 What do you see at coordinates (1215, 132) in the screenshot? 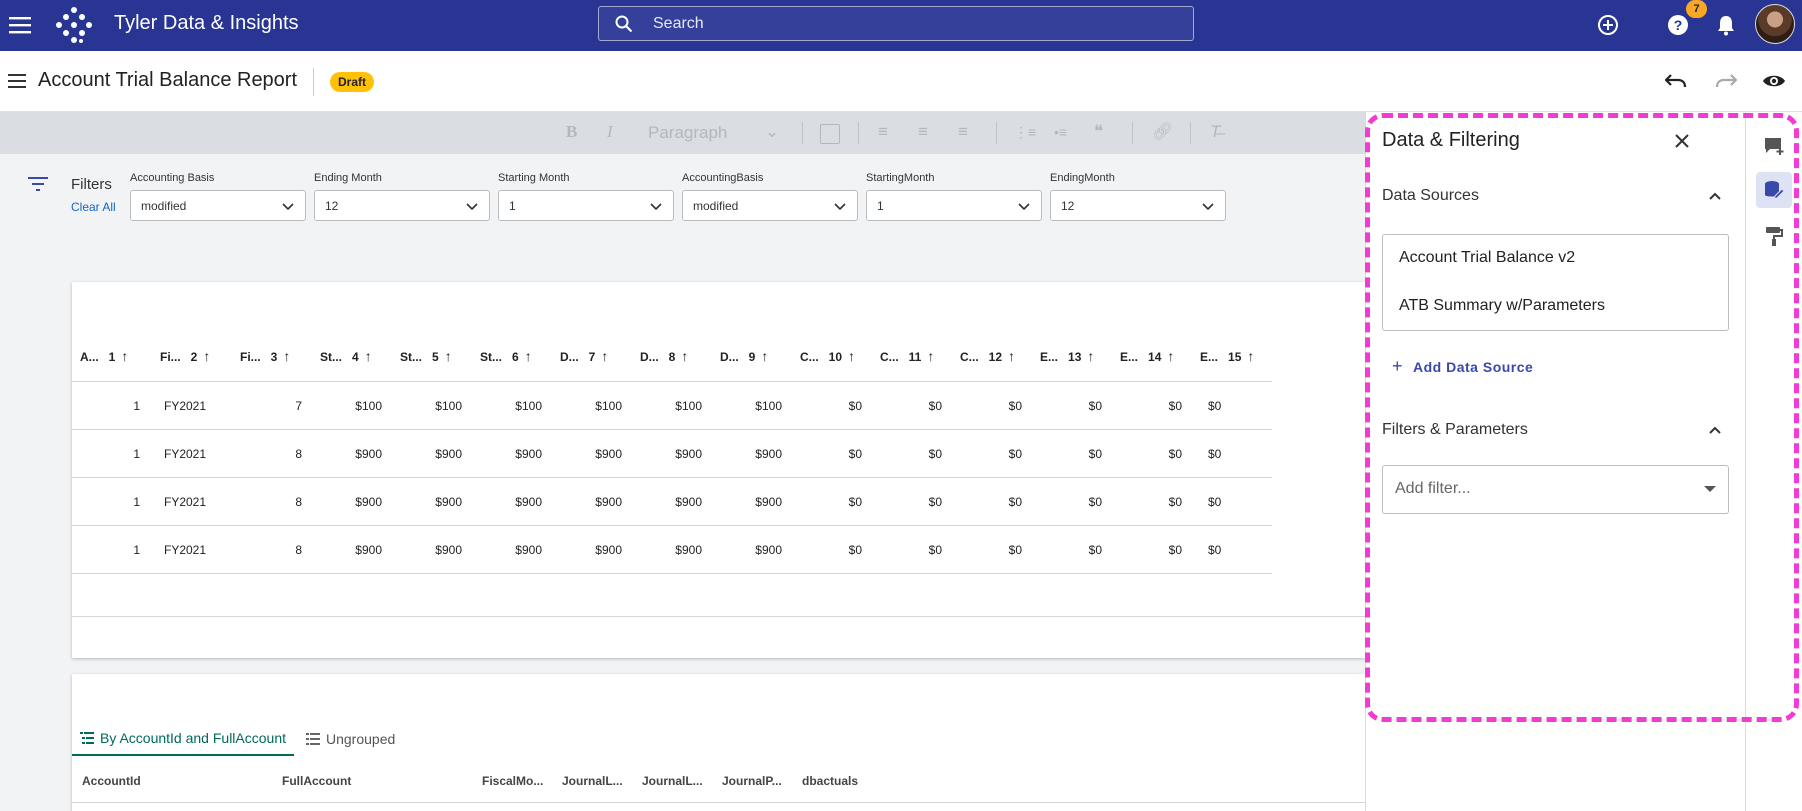
I see `clear-format-icon: T̶` at bounding box center [1215, 132].